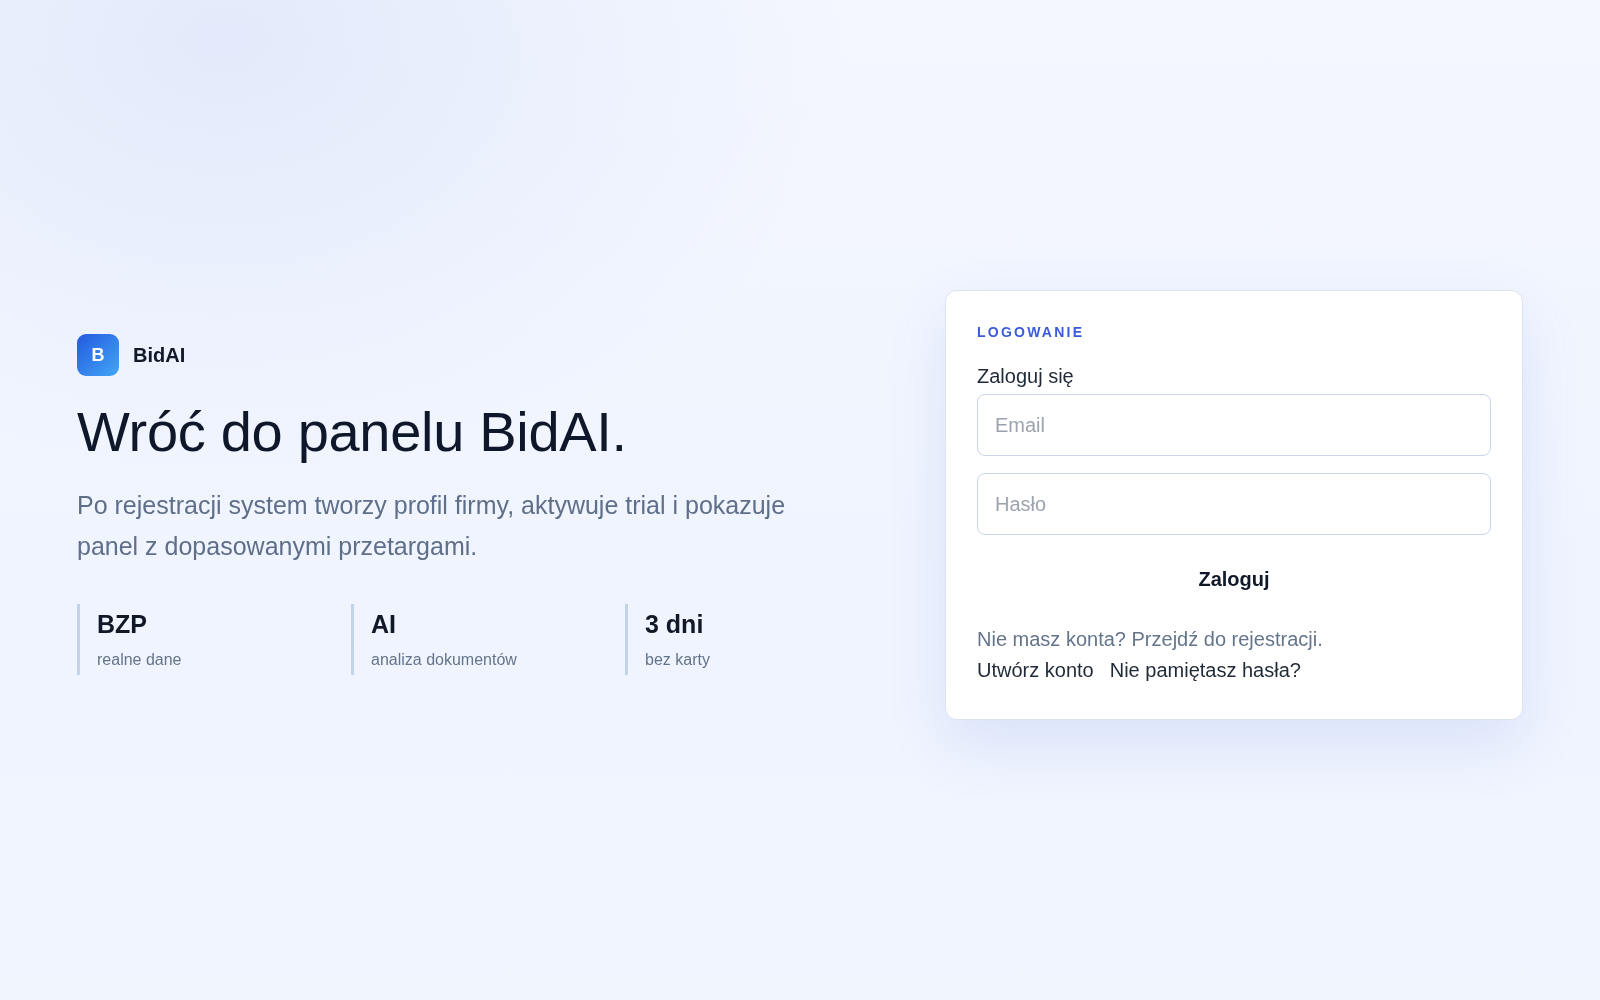 This screenshot has width=1600, height=1000. Describe the element at coordinates (122, 624) in the screenshot. I see `stat-value: BZP` at that location.